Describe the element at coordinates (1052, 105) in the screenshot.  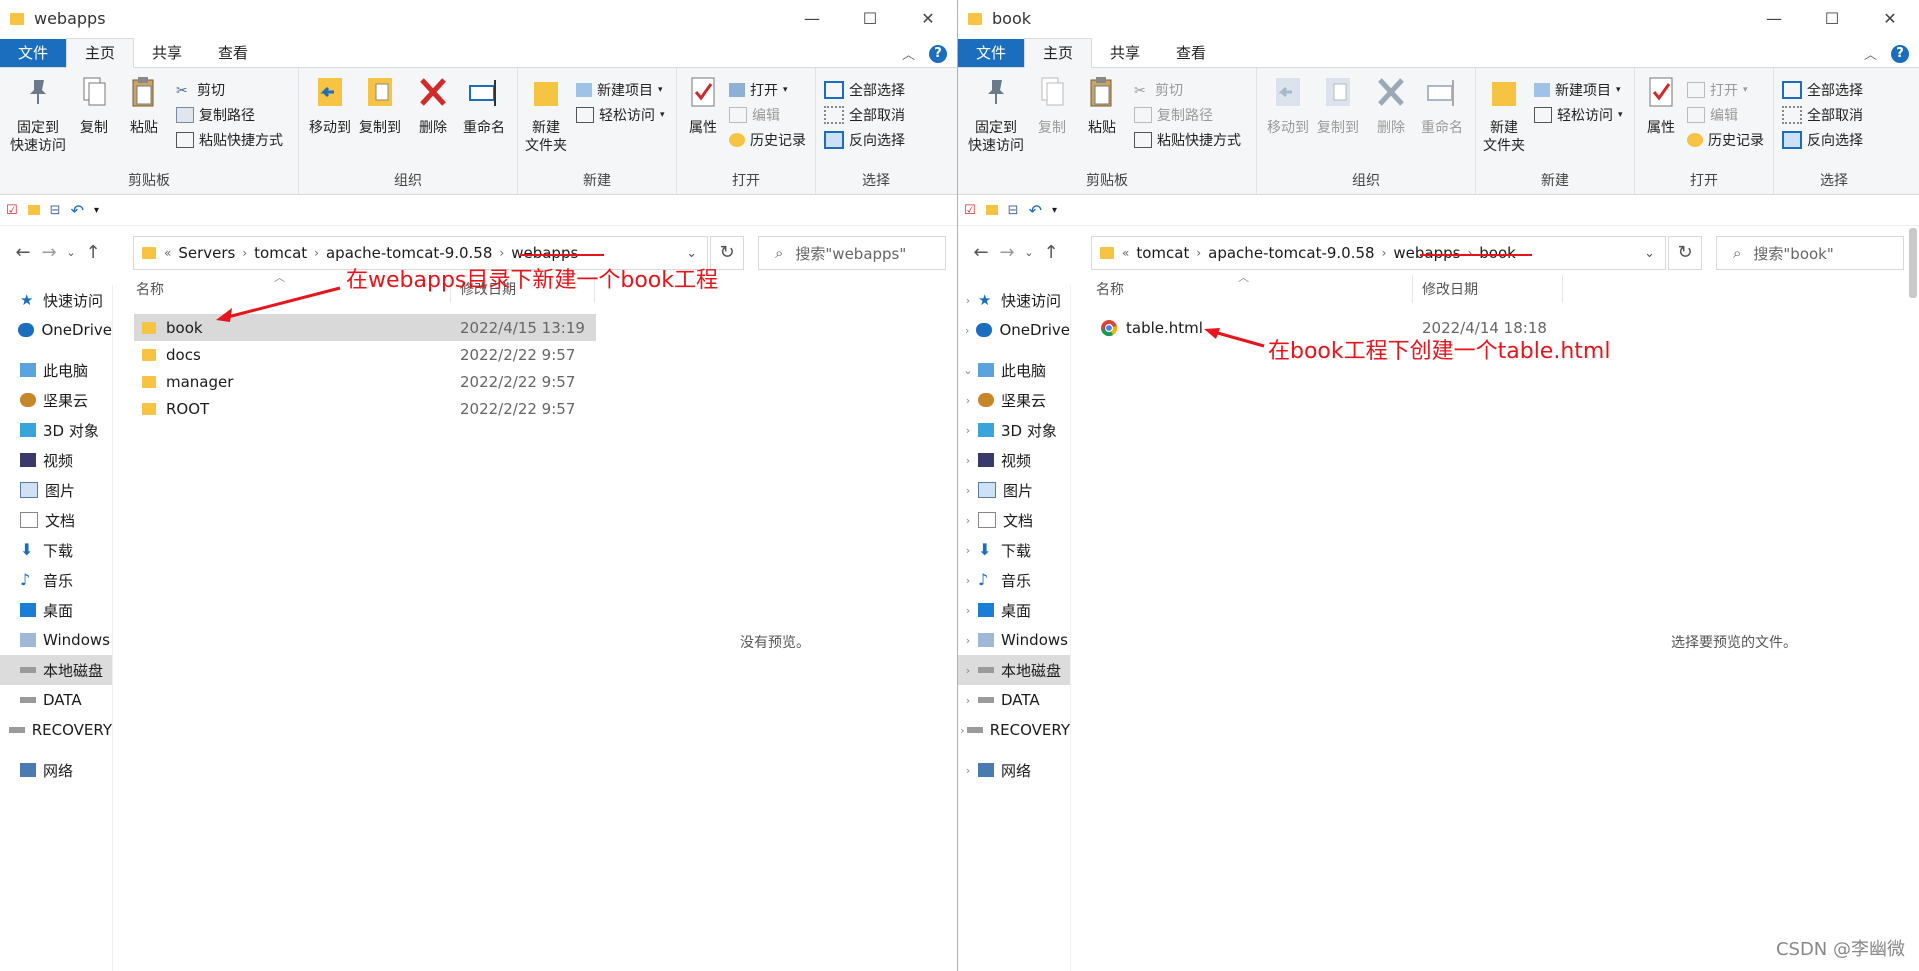
I see `copy-button: 复制` at that location.